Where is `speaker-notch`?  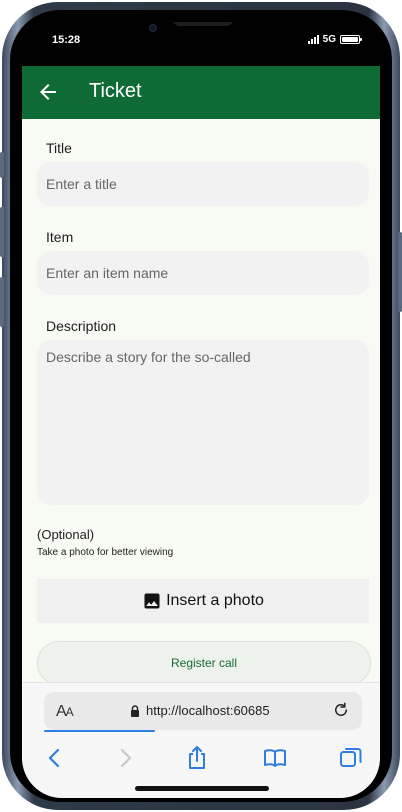 speaker-notch is located at coordinates (203, 24).